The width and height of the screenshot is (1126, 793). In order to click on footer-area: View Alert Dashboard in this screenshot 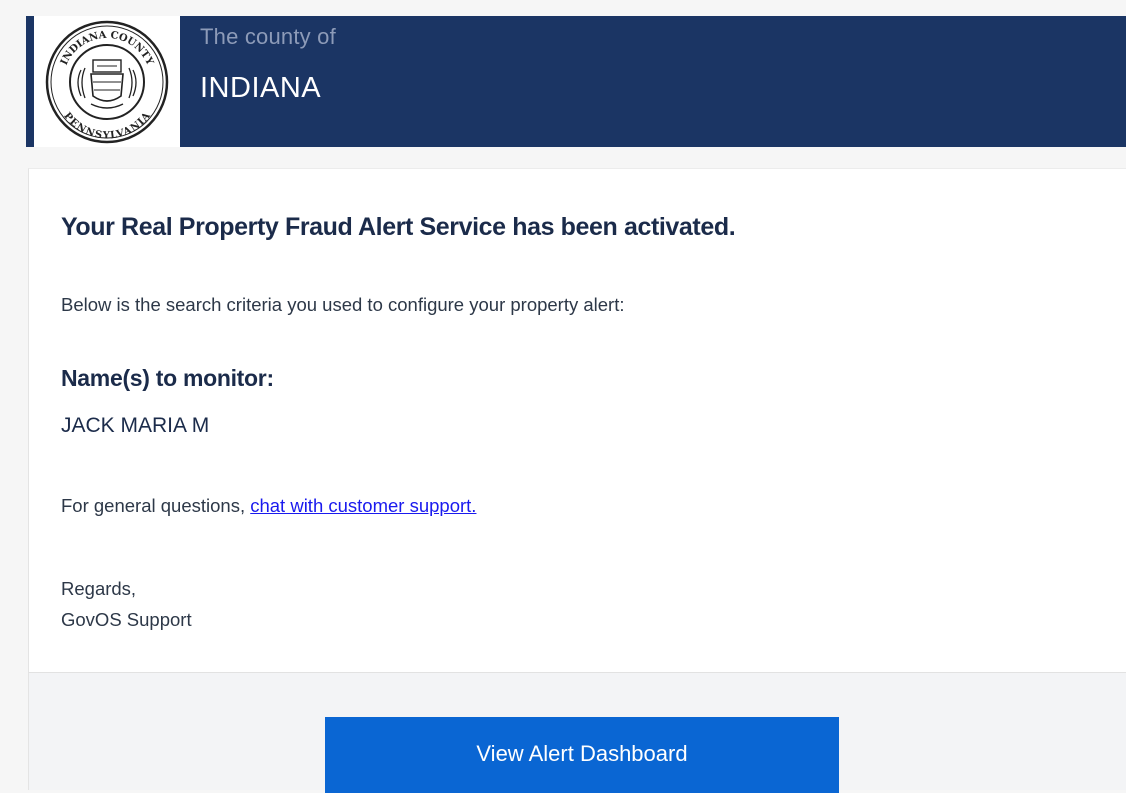, I will do `click(577, 732)`.